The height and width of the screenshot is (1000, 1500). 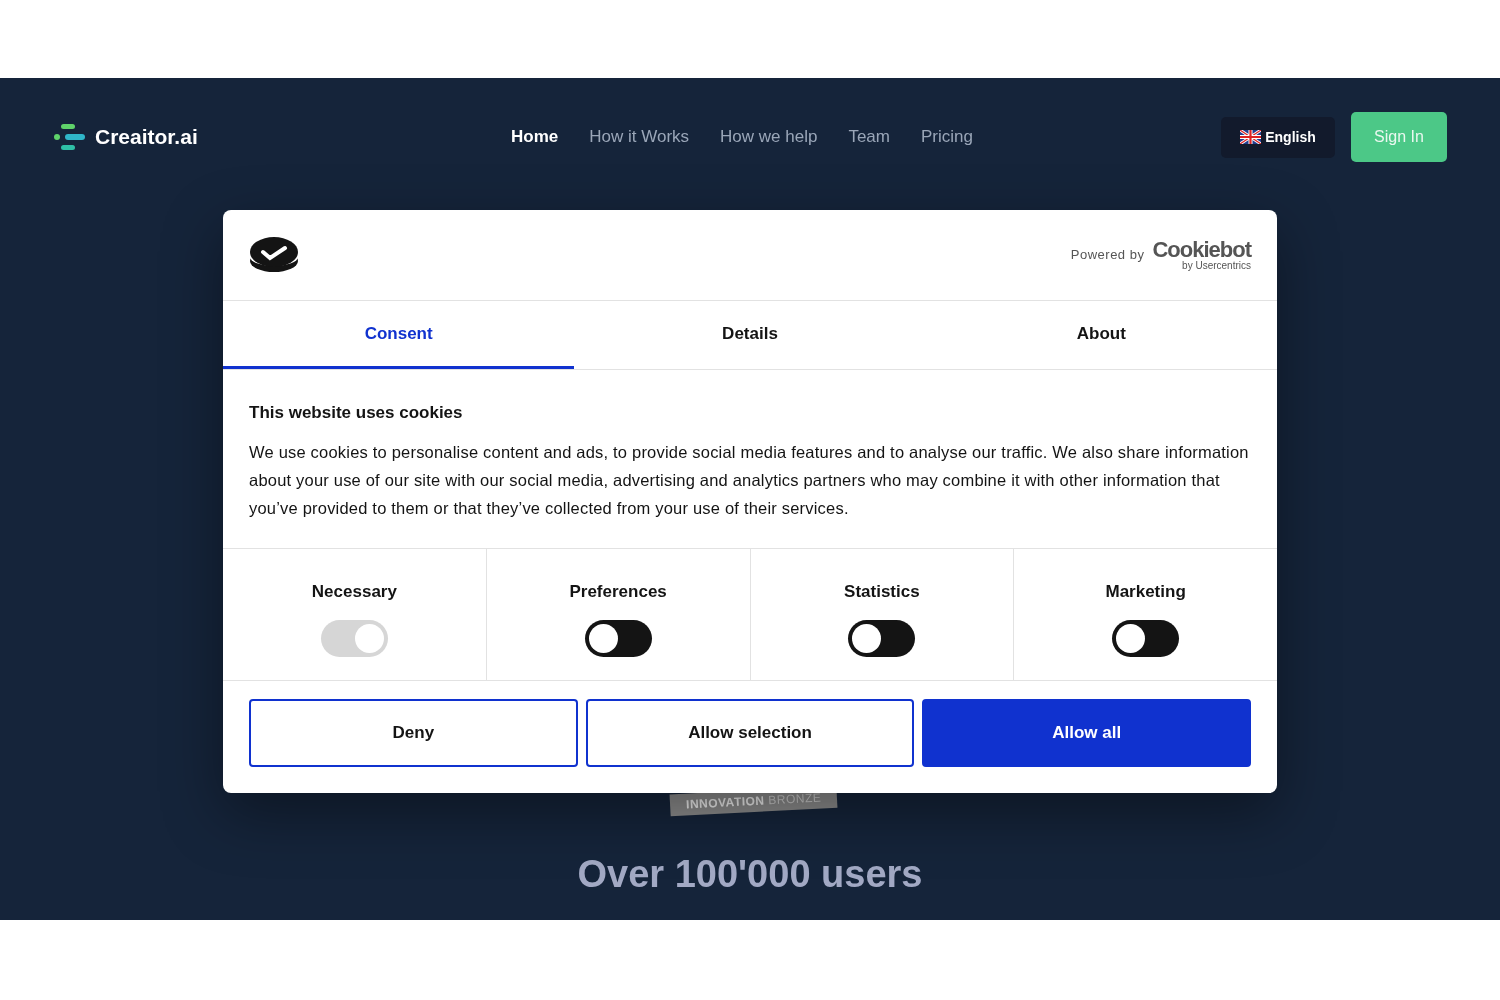 What do you see at coordinates (1201, 250) in the screenshot?
I see `provider-logo-text: Cookiebot` at bounding box center [1201, 250].